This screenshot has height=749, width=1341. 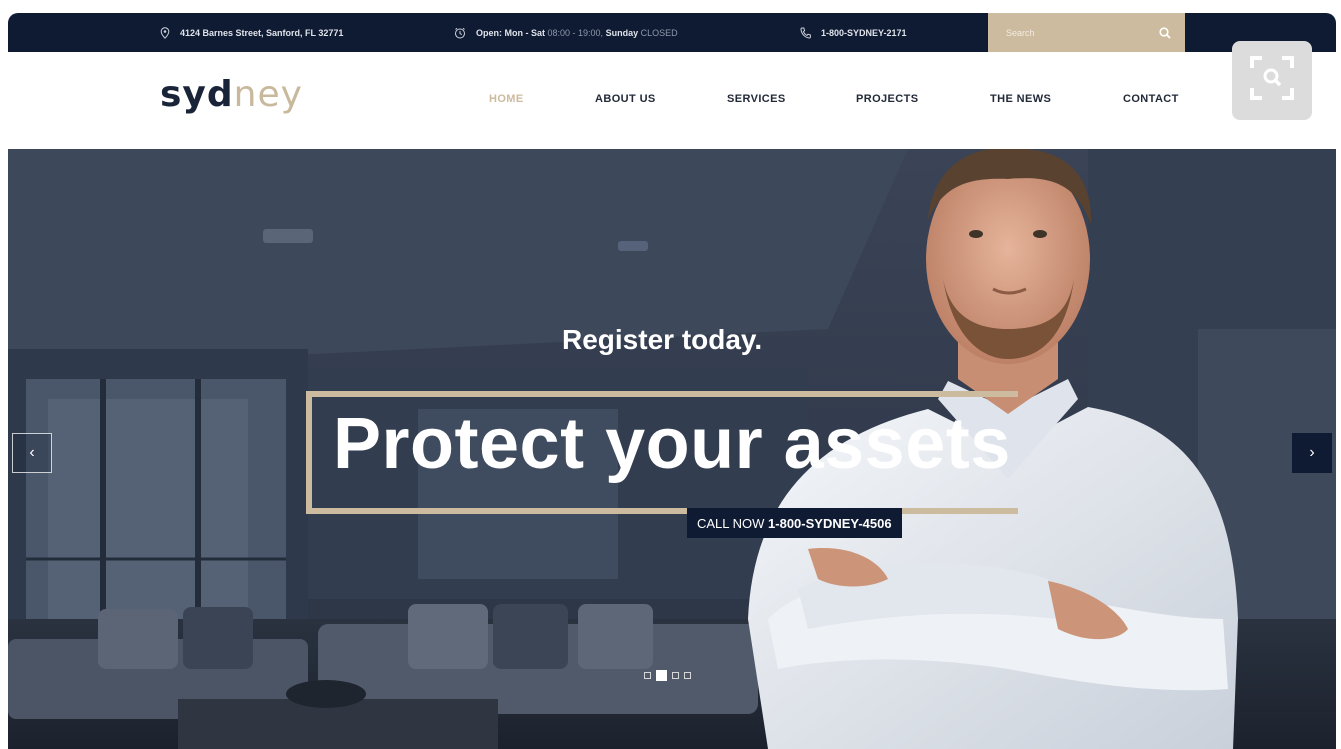 I want to click on search-box, so click(x=1086, y=32).